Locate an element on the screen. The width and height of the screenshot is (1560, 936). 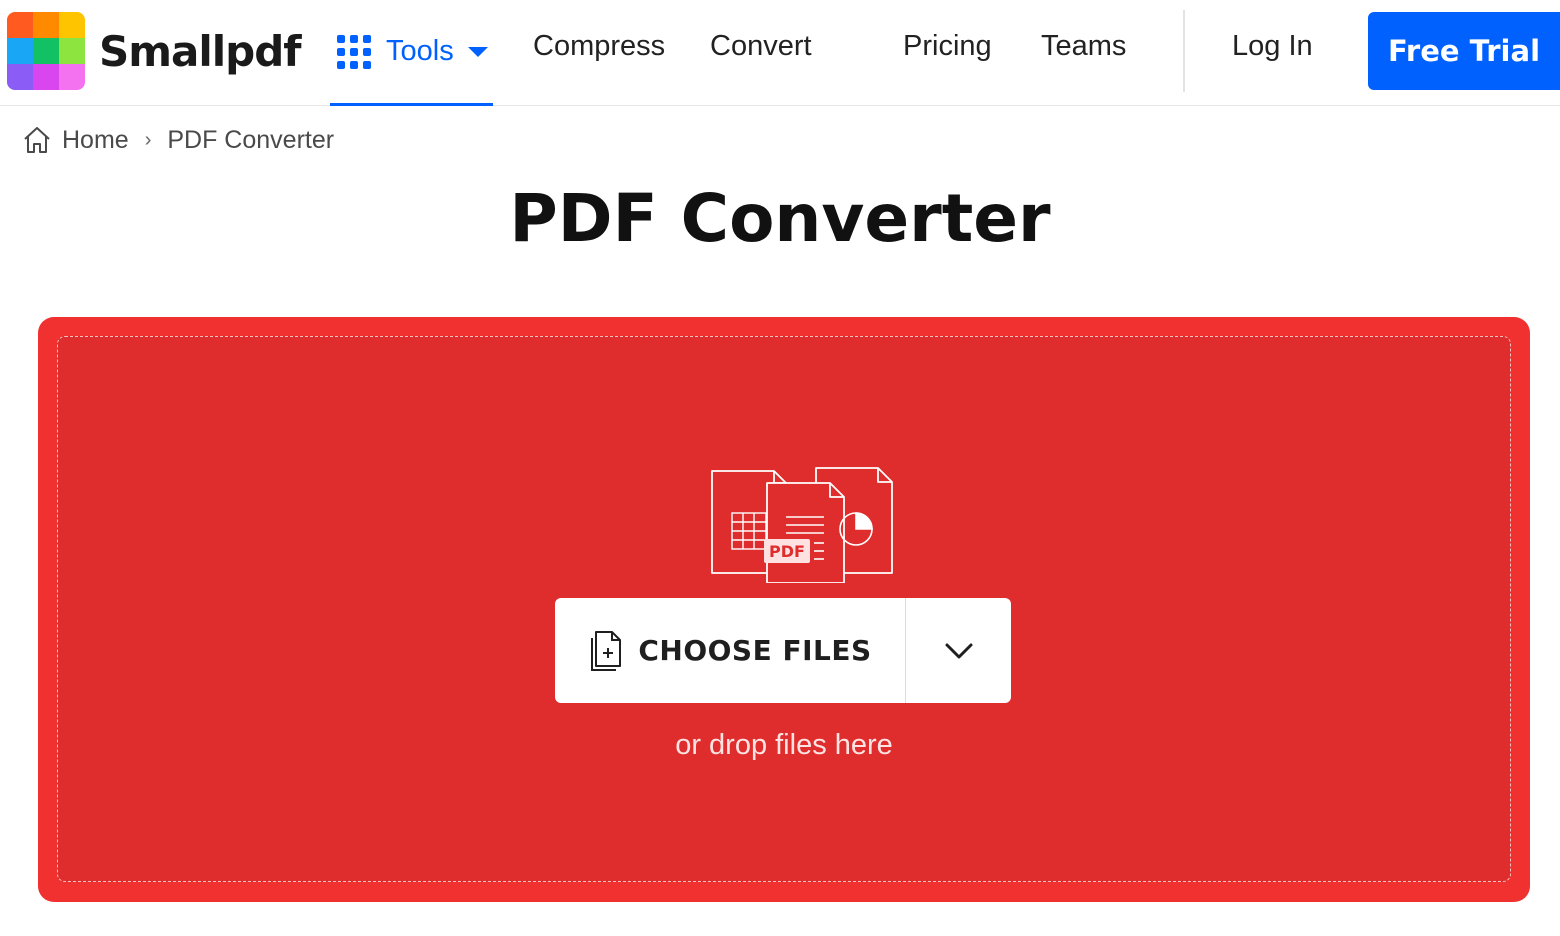
tools-grid-icon is located at coordinates (354, 51).